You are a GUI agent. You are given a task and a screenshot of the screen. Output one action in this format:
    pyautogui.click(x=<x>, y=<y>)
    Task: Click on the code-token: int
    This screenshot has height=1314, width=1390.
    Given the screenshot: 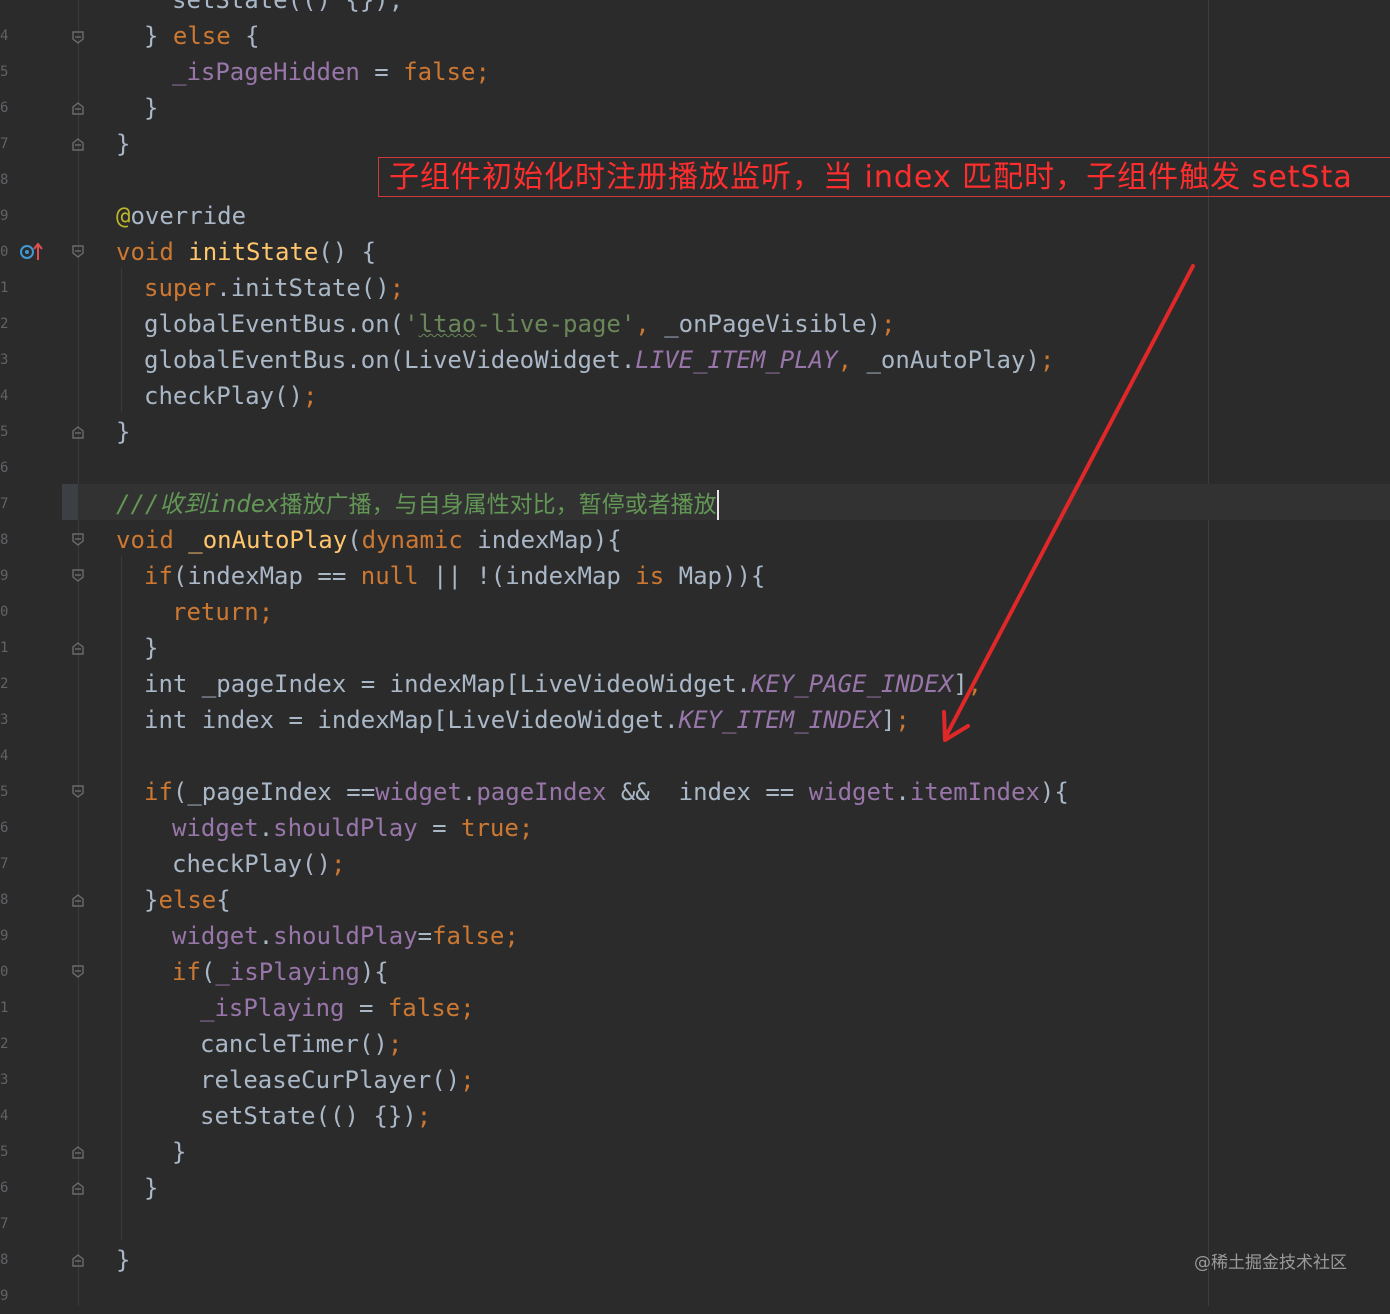 What is the action you would take?
    pyautogui.click(x=166, y=720)
    